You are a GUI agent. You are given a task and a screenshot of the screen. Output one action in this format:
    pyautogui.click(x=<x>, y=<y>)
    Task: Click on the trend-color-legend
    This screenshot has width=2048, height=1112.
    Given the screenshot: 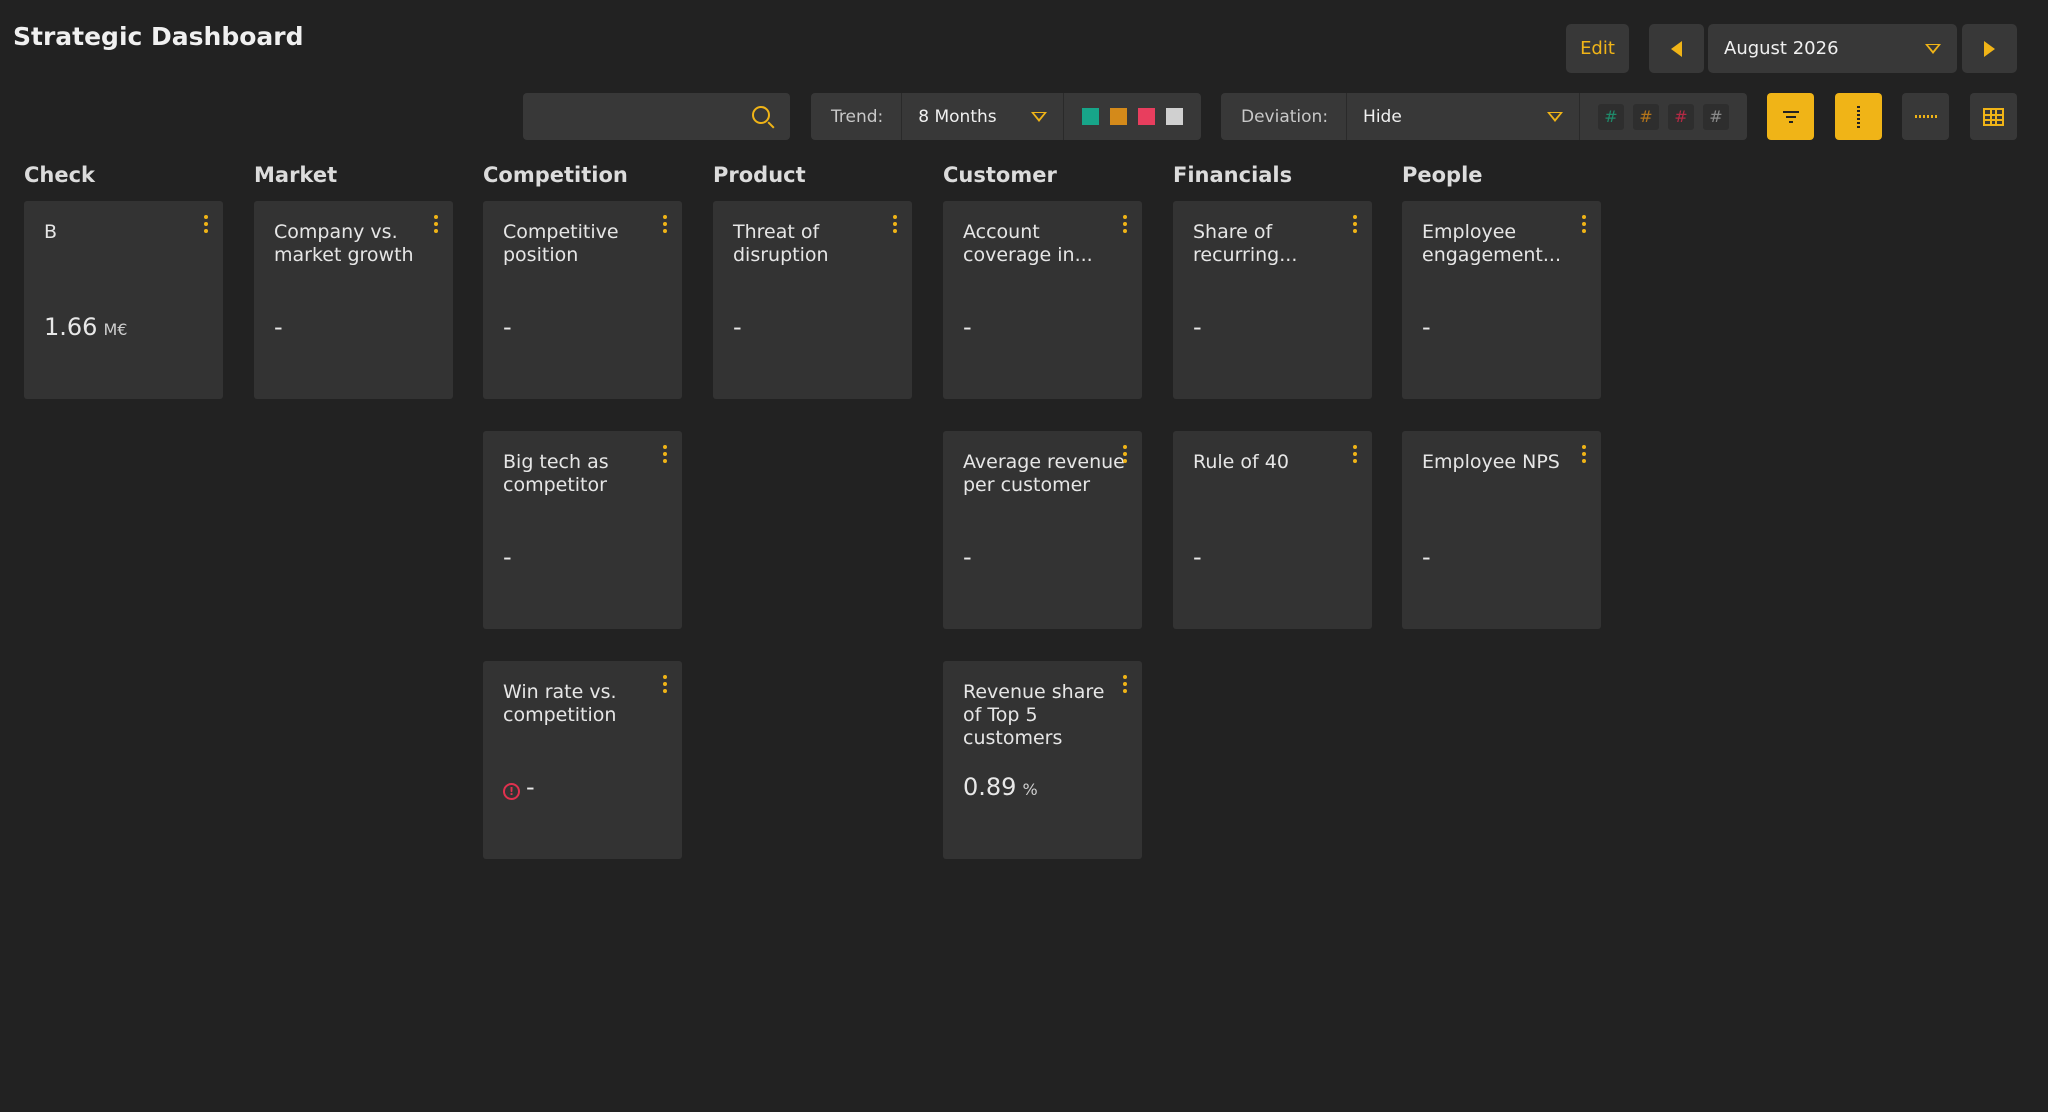 What is the action you would take?
    pyautogui.click(x=1132, y=116)
    